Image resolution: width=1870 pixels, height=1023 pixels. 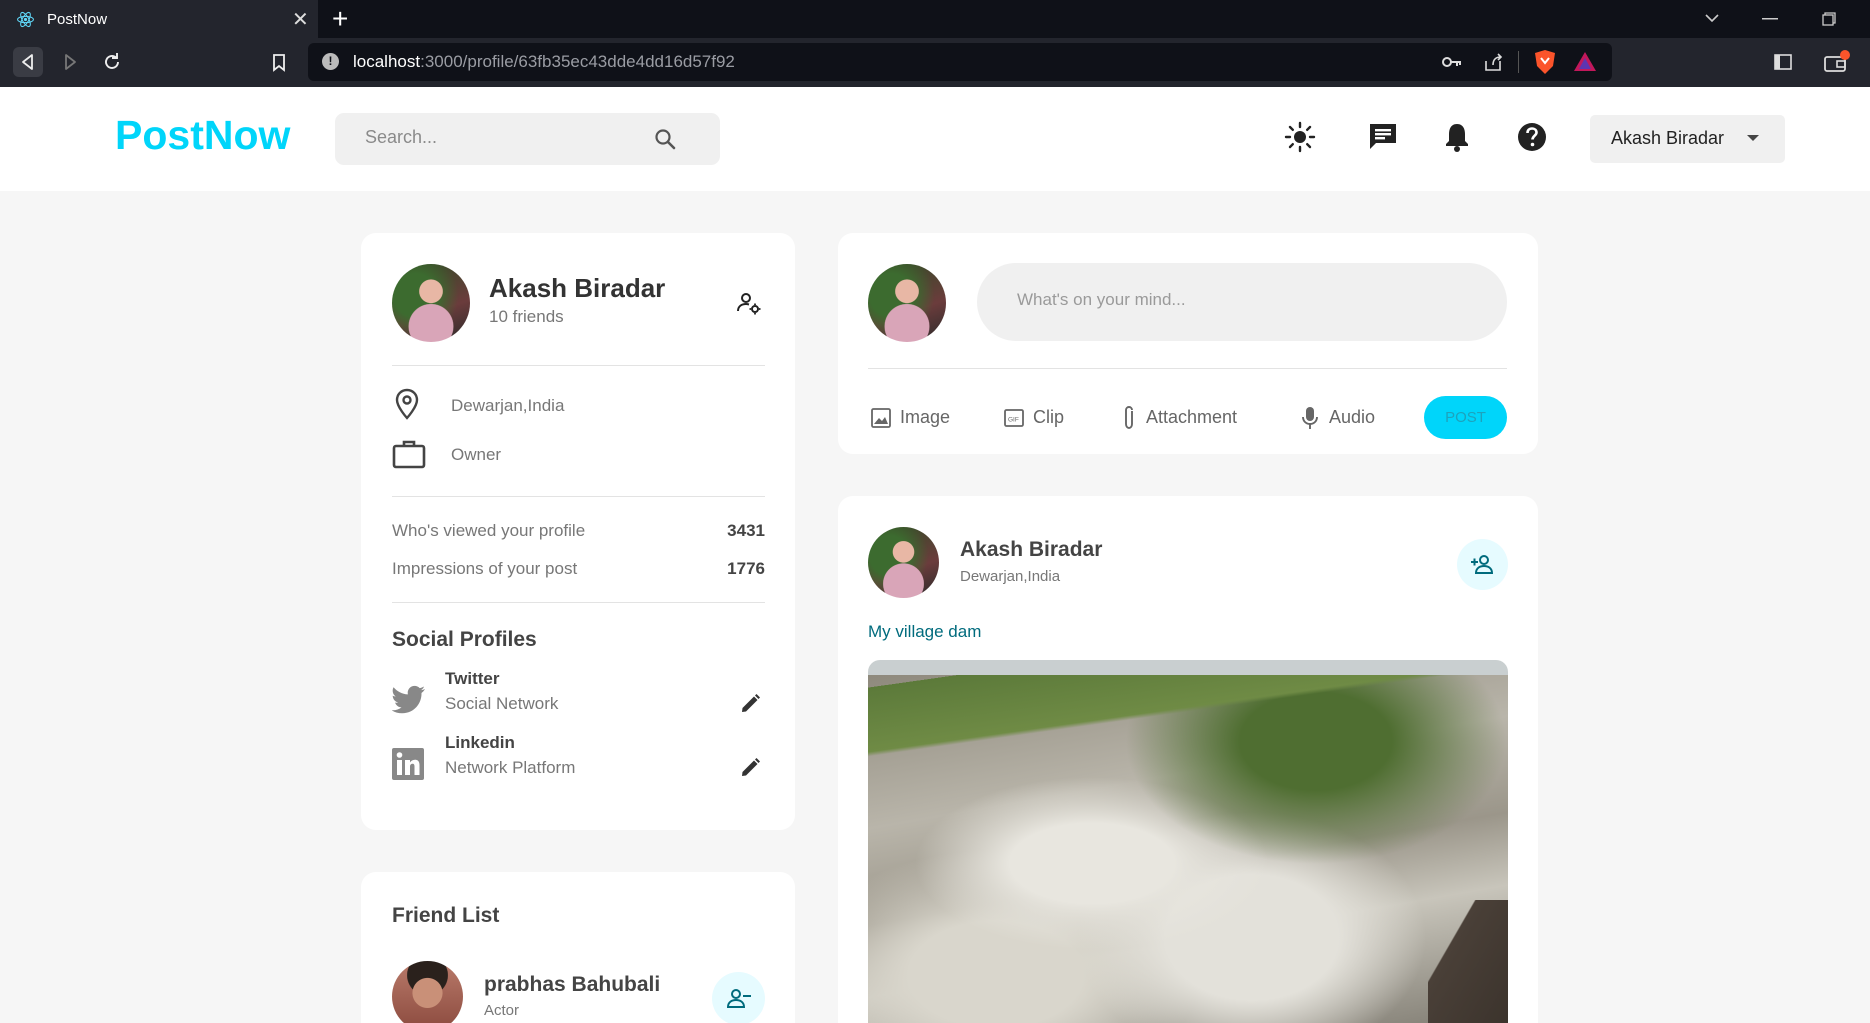 I want to click on post-description: My village dam, so click(x=925, y=631).